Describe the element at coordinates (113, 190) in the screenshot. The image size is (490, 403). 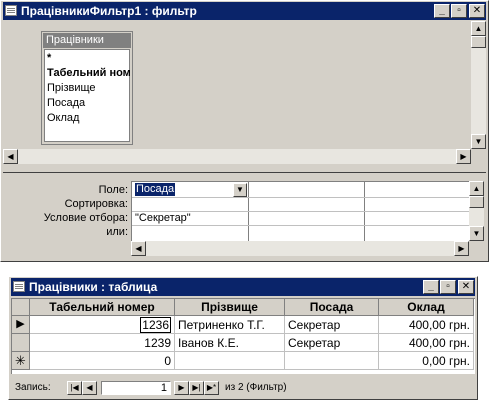
I see `row-label-field: Поле:` at that location.